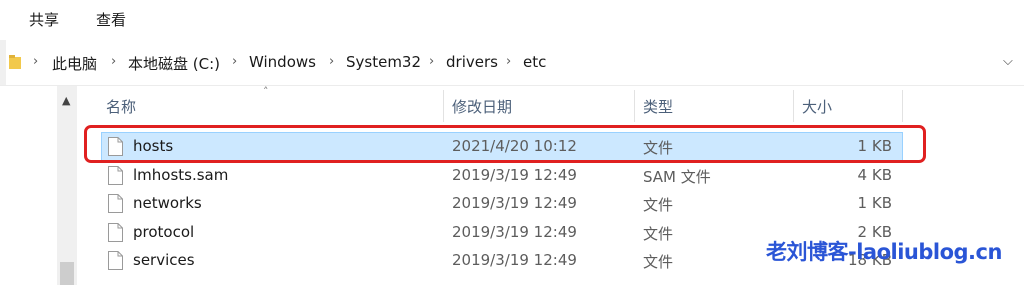  What do you see at coordinates (848, 104) in the screenshot?
I see `column-header-size: 大小` at bounding box center [848, 104].